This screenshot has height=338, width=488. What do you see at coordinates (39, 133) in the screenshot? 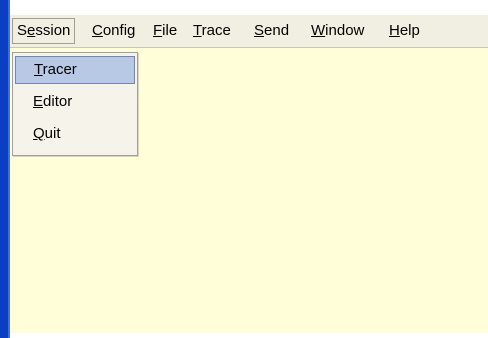
I see `menu-mnemonic: Q` at bounding box center [39, 133].